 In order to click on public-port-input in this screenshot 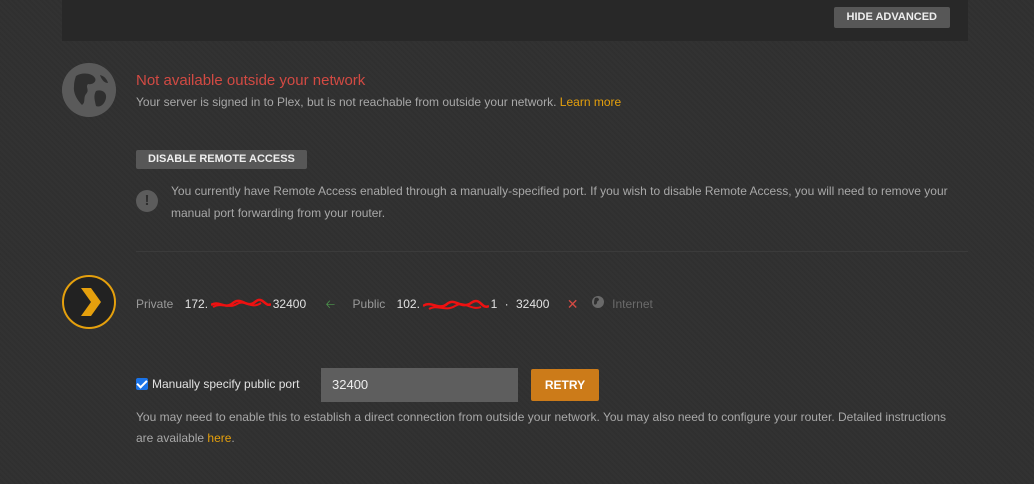, I will do `click(419, 385)`.